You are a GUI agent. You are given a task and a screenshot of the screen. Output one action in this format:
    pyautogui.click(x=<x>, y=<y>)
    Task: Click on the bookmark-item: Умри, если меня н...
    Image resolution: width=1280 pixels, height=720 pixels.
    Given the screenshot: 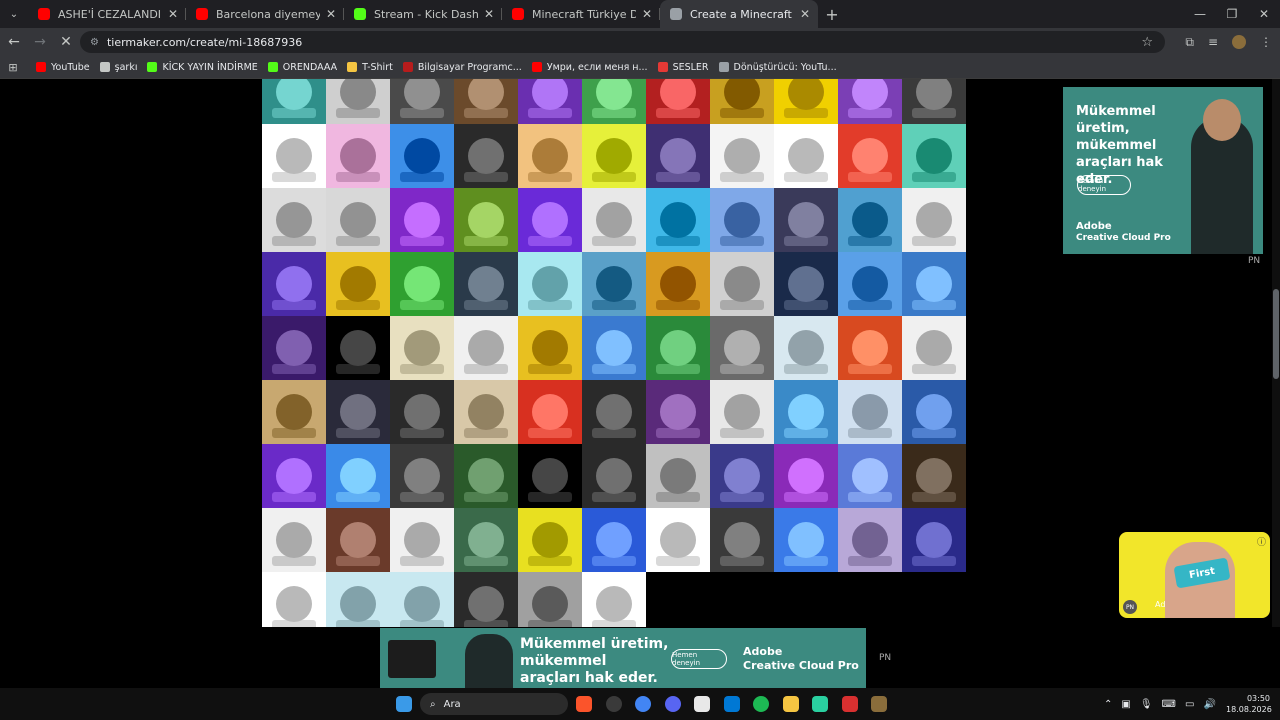 What is the action you would take?
    pyautogui.click(x=589, y=67)
    